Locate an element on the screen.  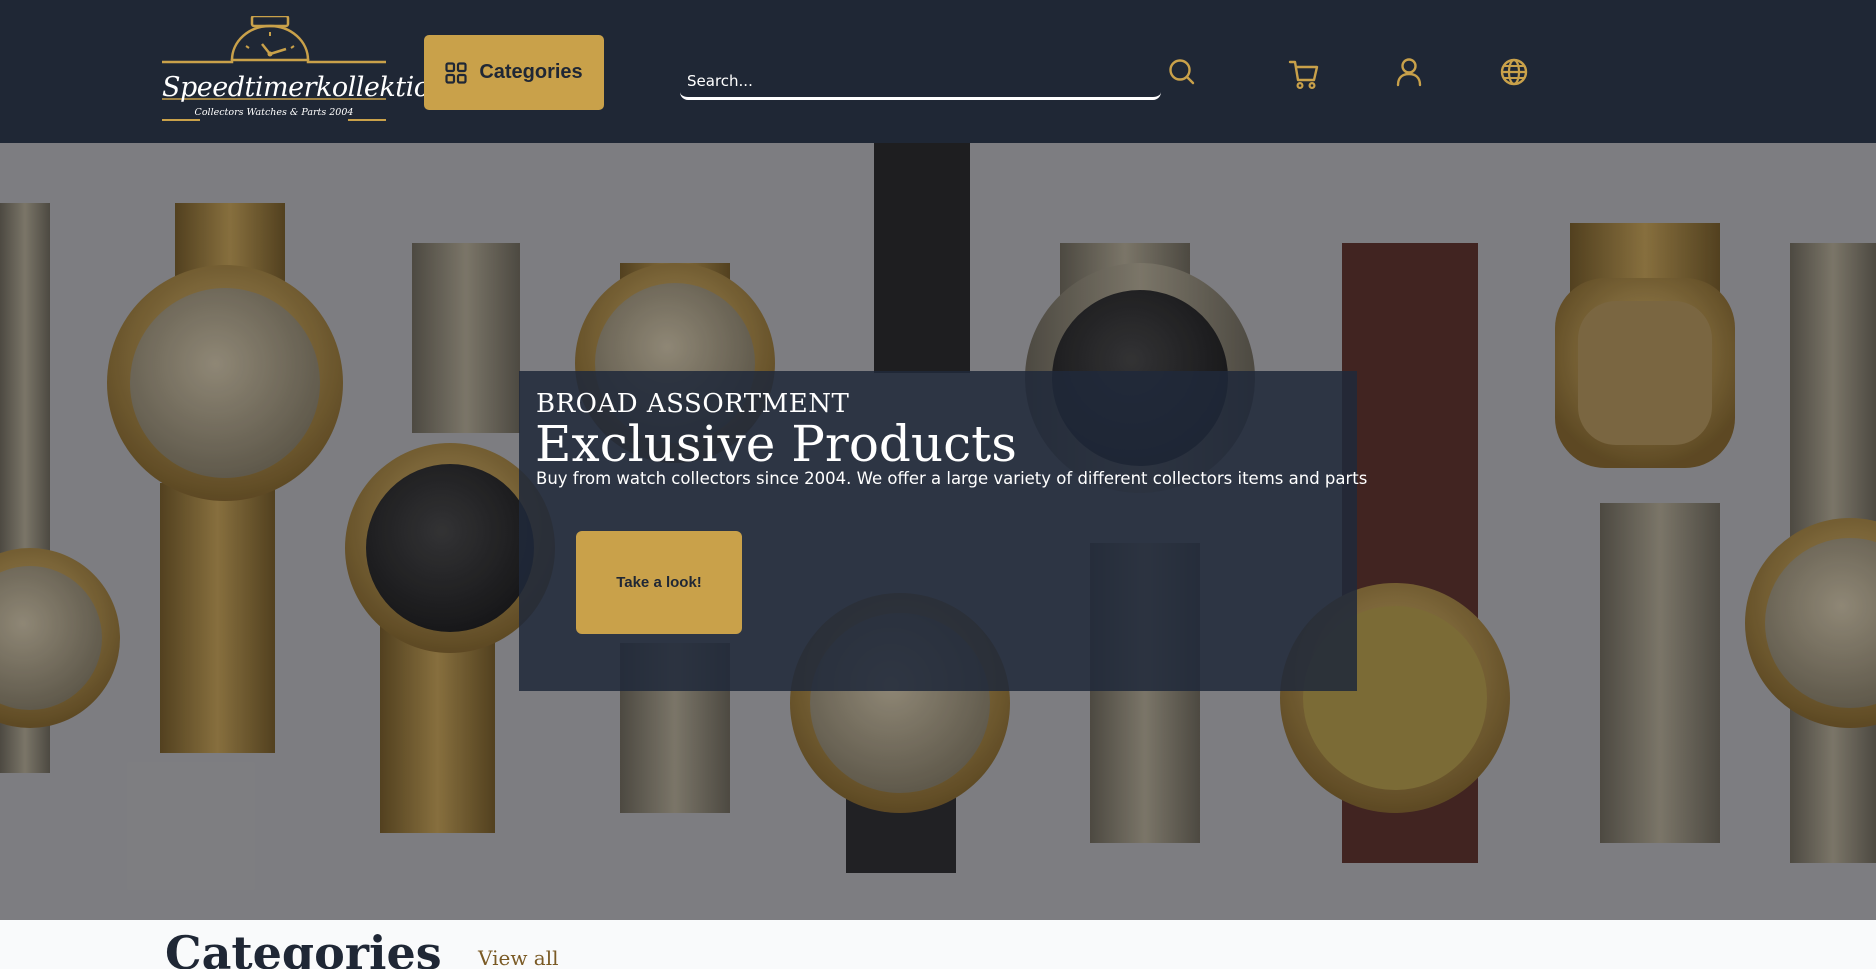
hero-title: Exclusive Products is located at coordinates (776, 444).